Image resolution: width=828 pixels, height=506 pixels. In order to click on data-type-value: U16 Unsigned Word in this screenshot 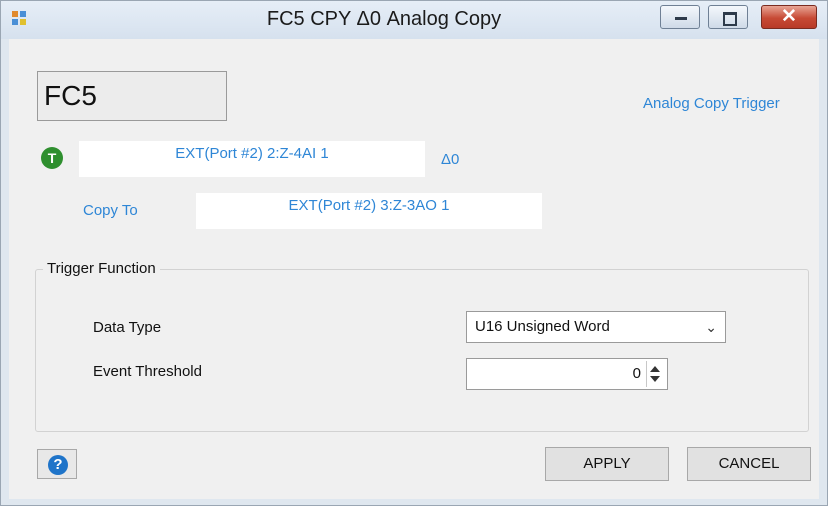, I will do `click(542, 326)`.